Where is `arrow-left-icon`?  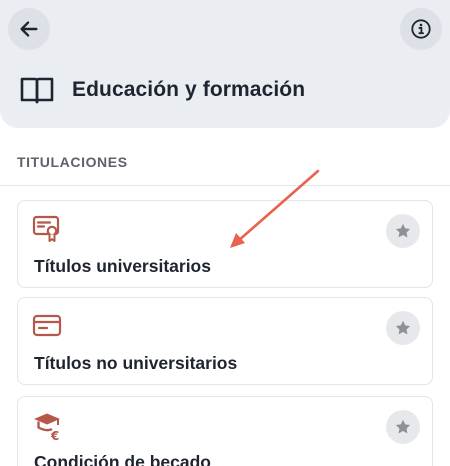
arrow-left-icon is located at coordinates (29, 29).